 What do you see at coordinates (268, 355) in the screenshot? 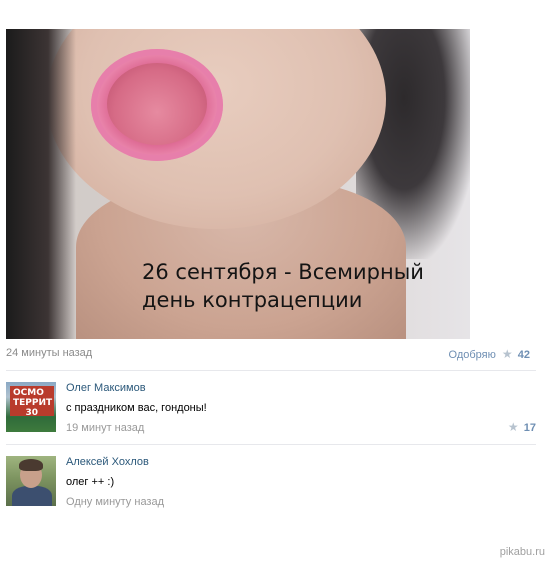
I see `post-meta: 24 минуты назад Одобряю ★ 42` at bounding box center [268, 355].